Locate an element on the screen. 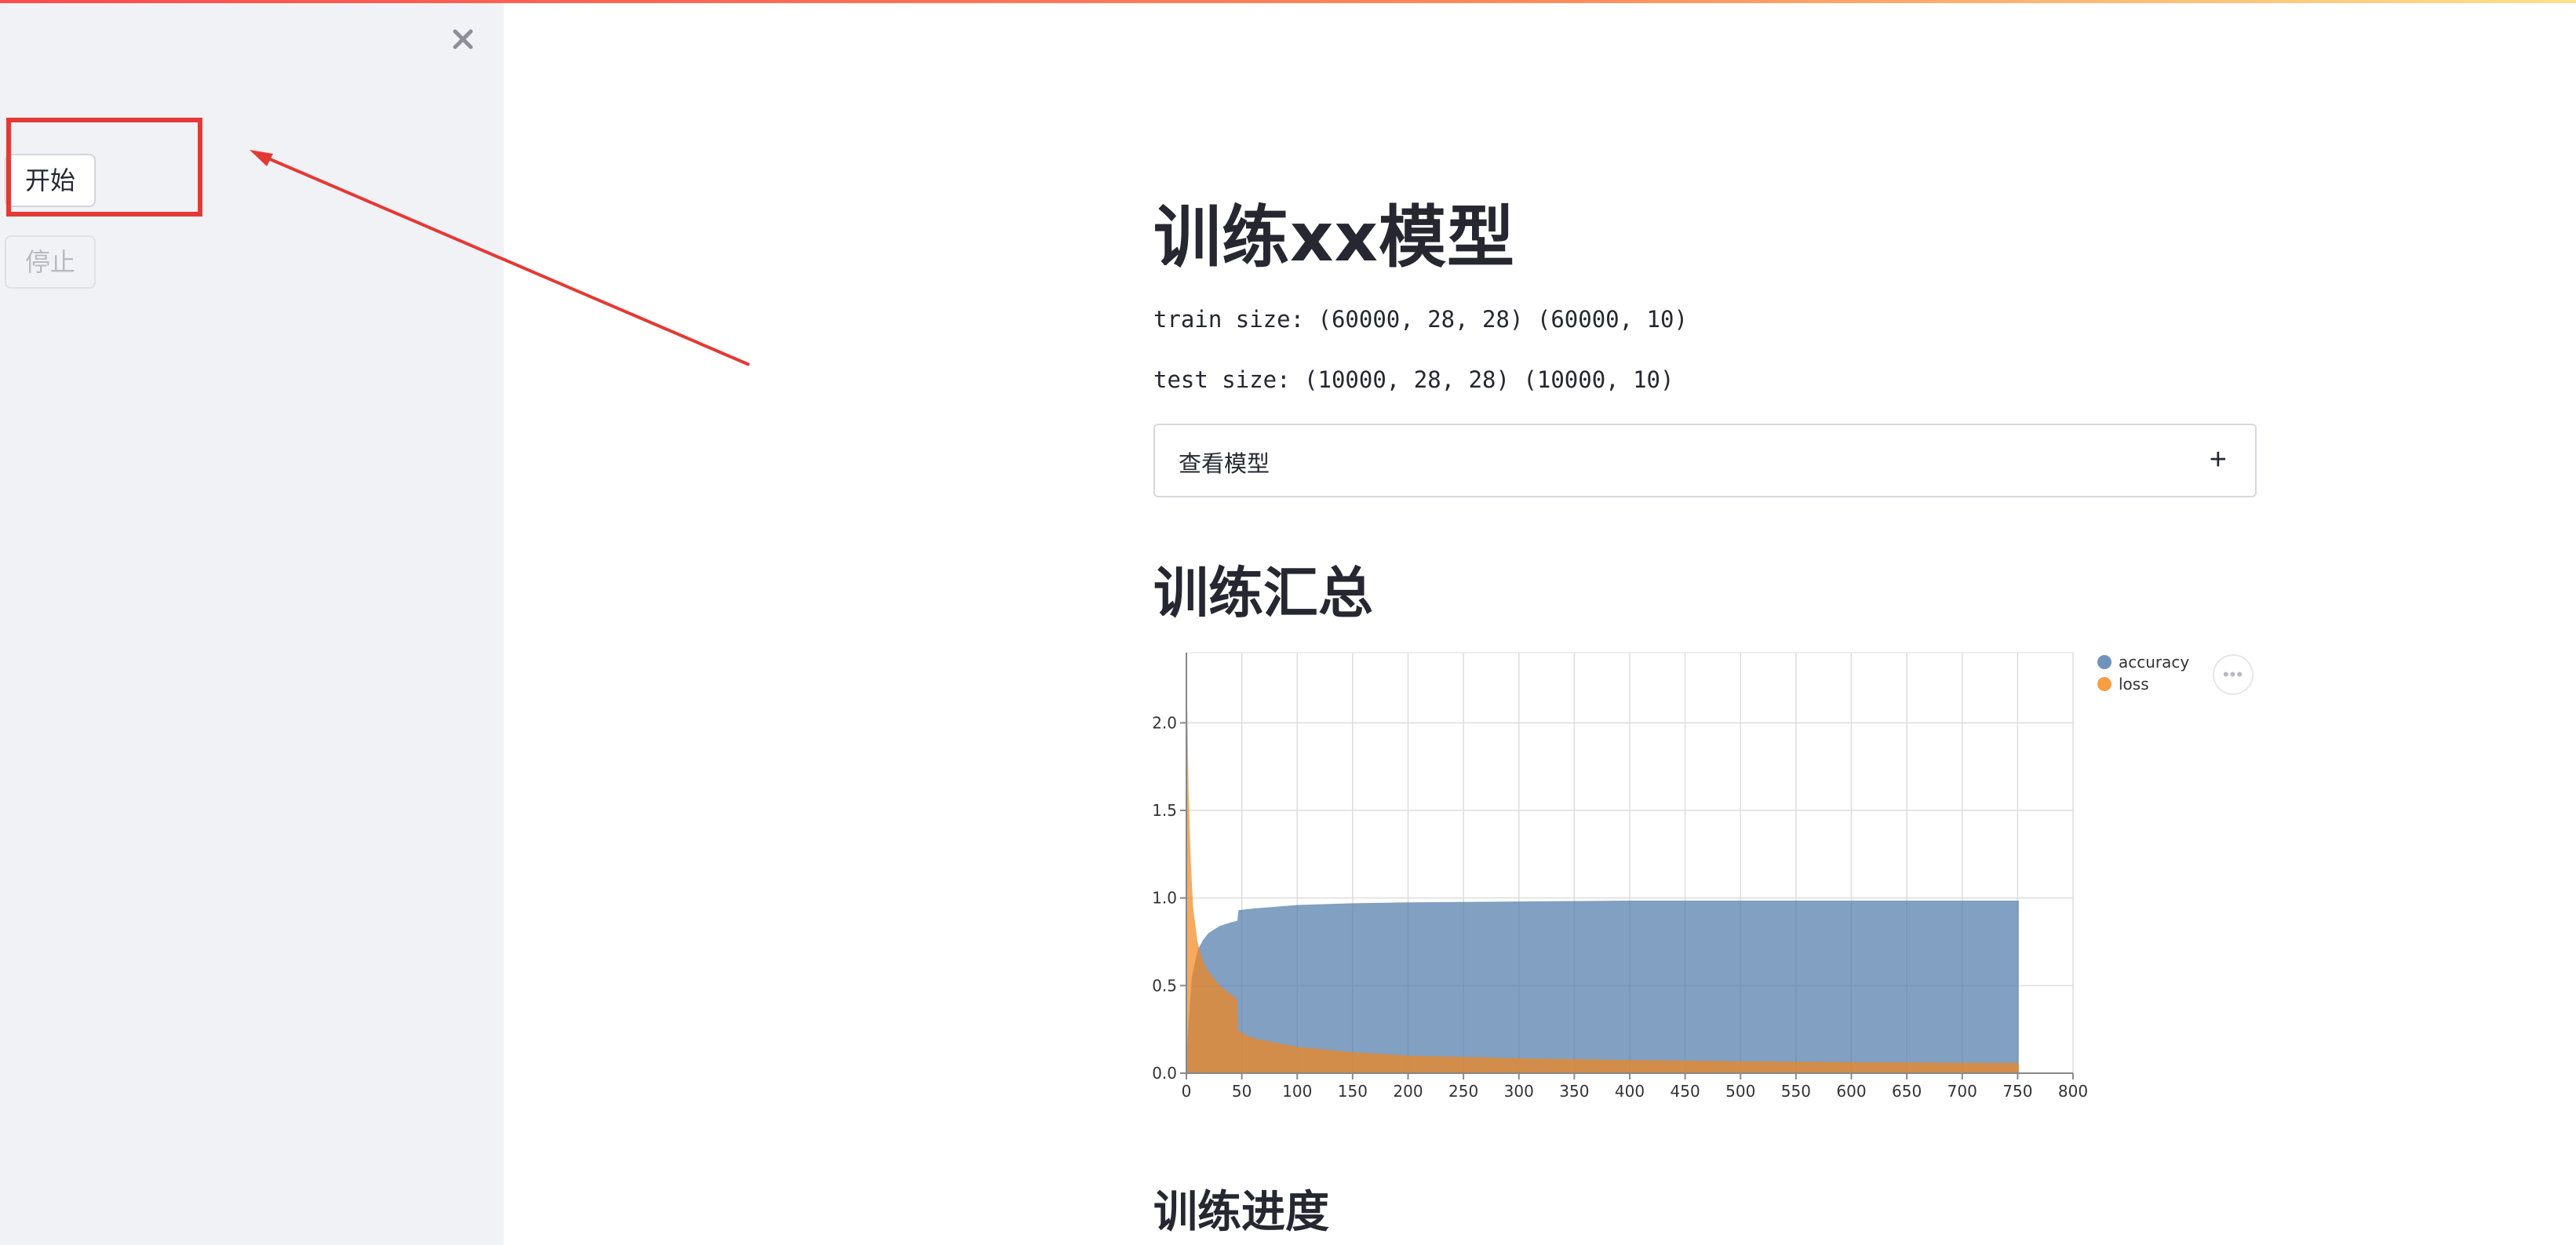 This screenshot has height=1245, width=2576. x-tick-label: 750 is located at coordinates (2017, 1092).